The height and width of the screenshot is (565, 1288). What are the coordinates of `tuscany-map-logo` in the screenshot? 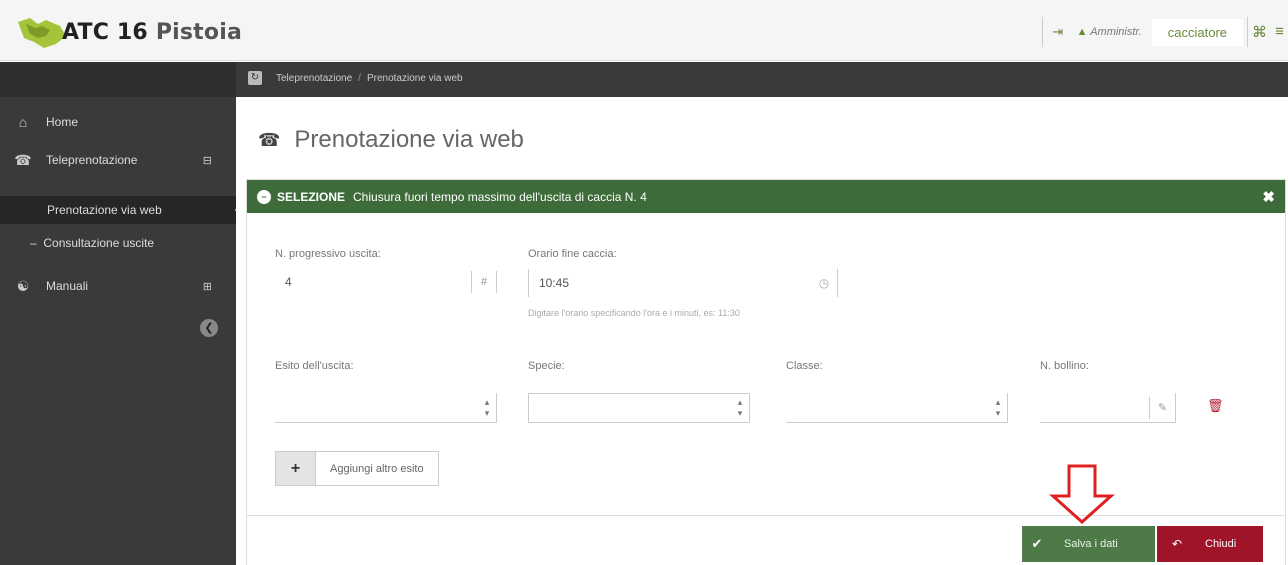 It's located at (42, 33).